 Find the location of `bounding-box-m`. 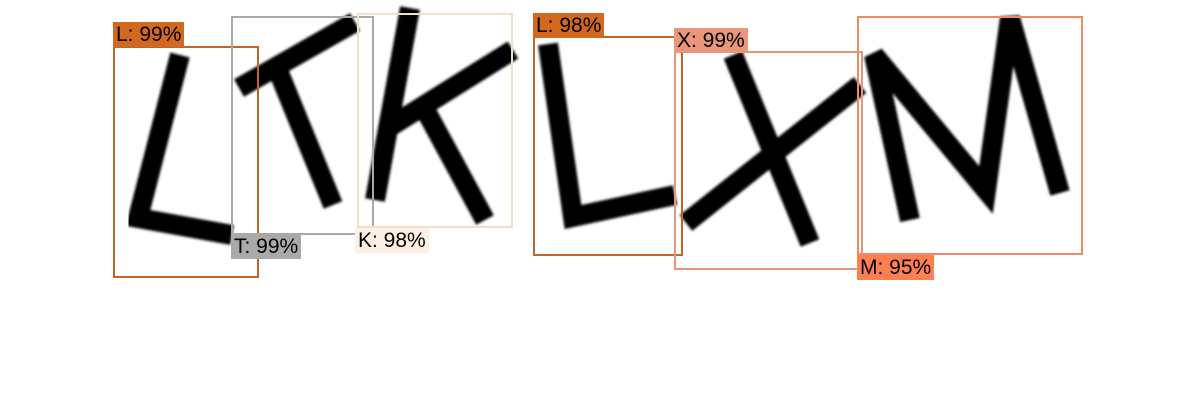

bounding-box-m is located at coordinates (970, 135).